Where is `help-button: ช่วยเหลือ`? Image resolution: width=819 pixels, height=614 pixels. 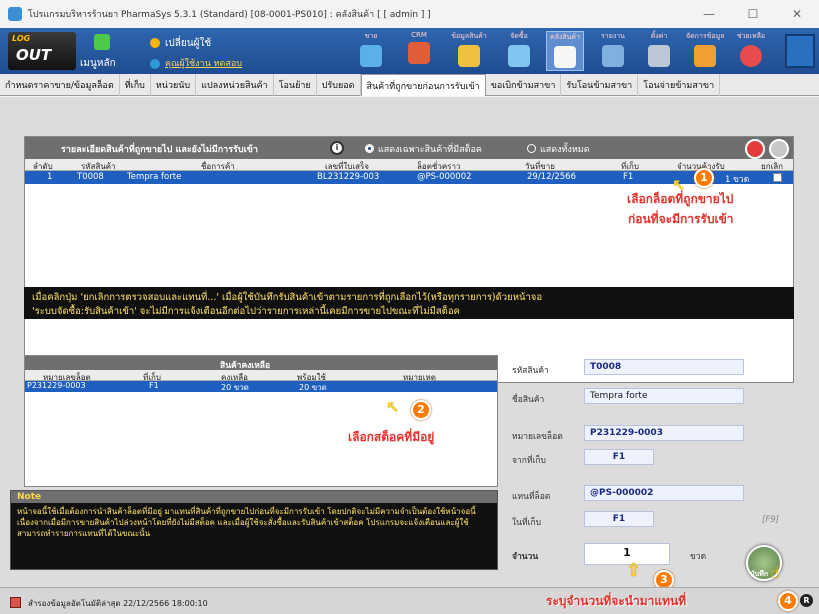 help-button: ช่วยเหลือ is located at coordinates (751, 51).